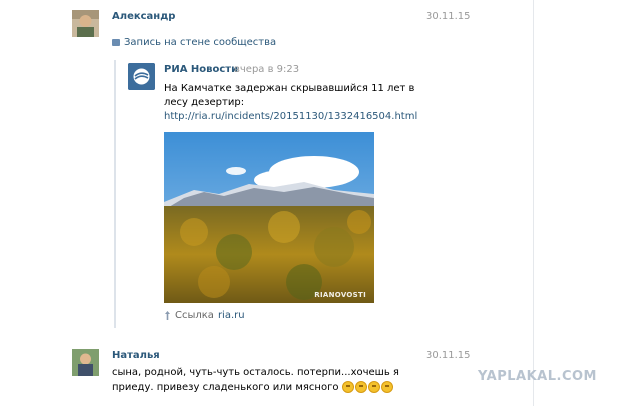  I want to click on link-attachment-label: Ссылка, so click(194, 315).